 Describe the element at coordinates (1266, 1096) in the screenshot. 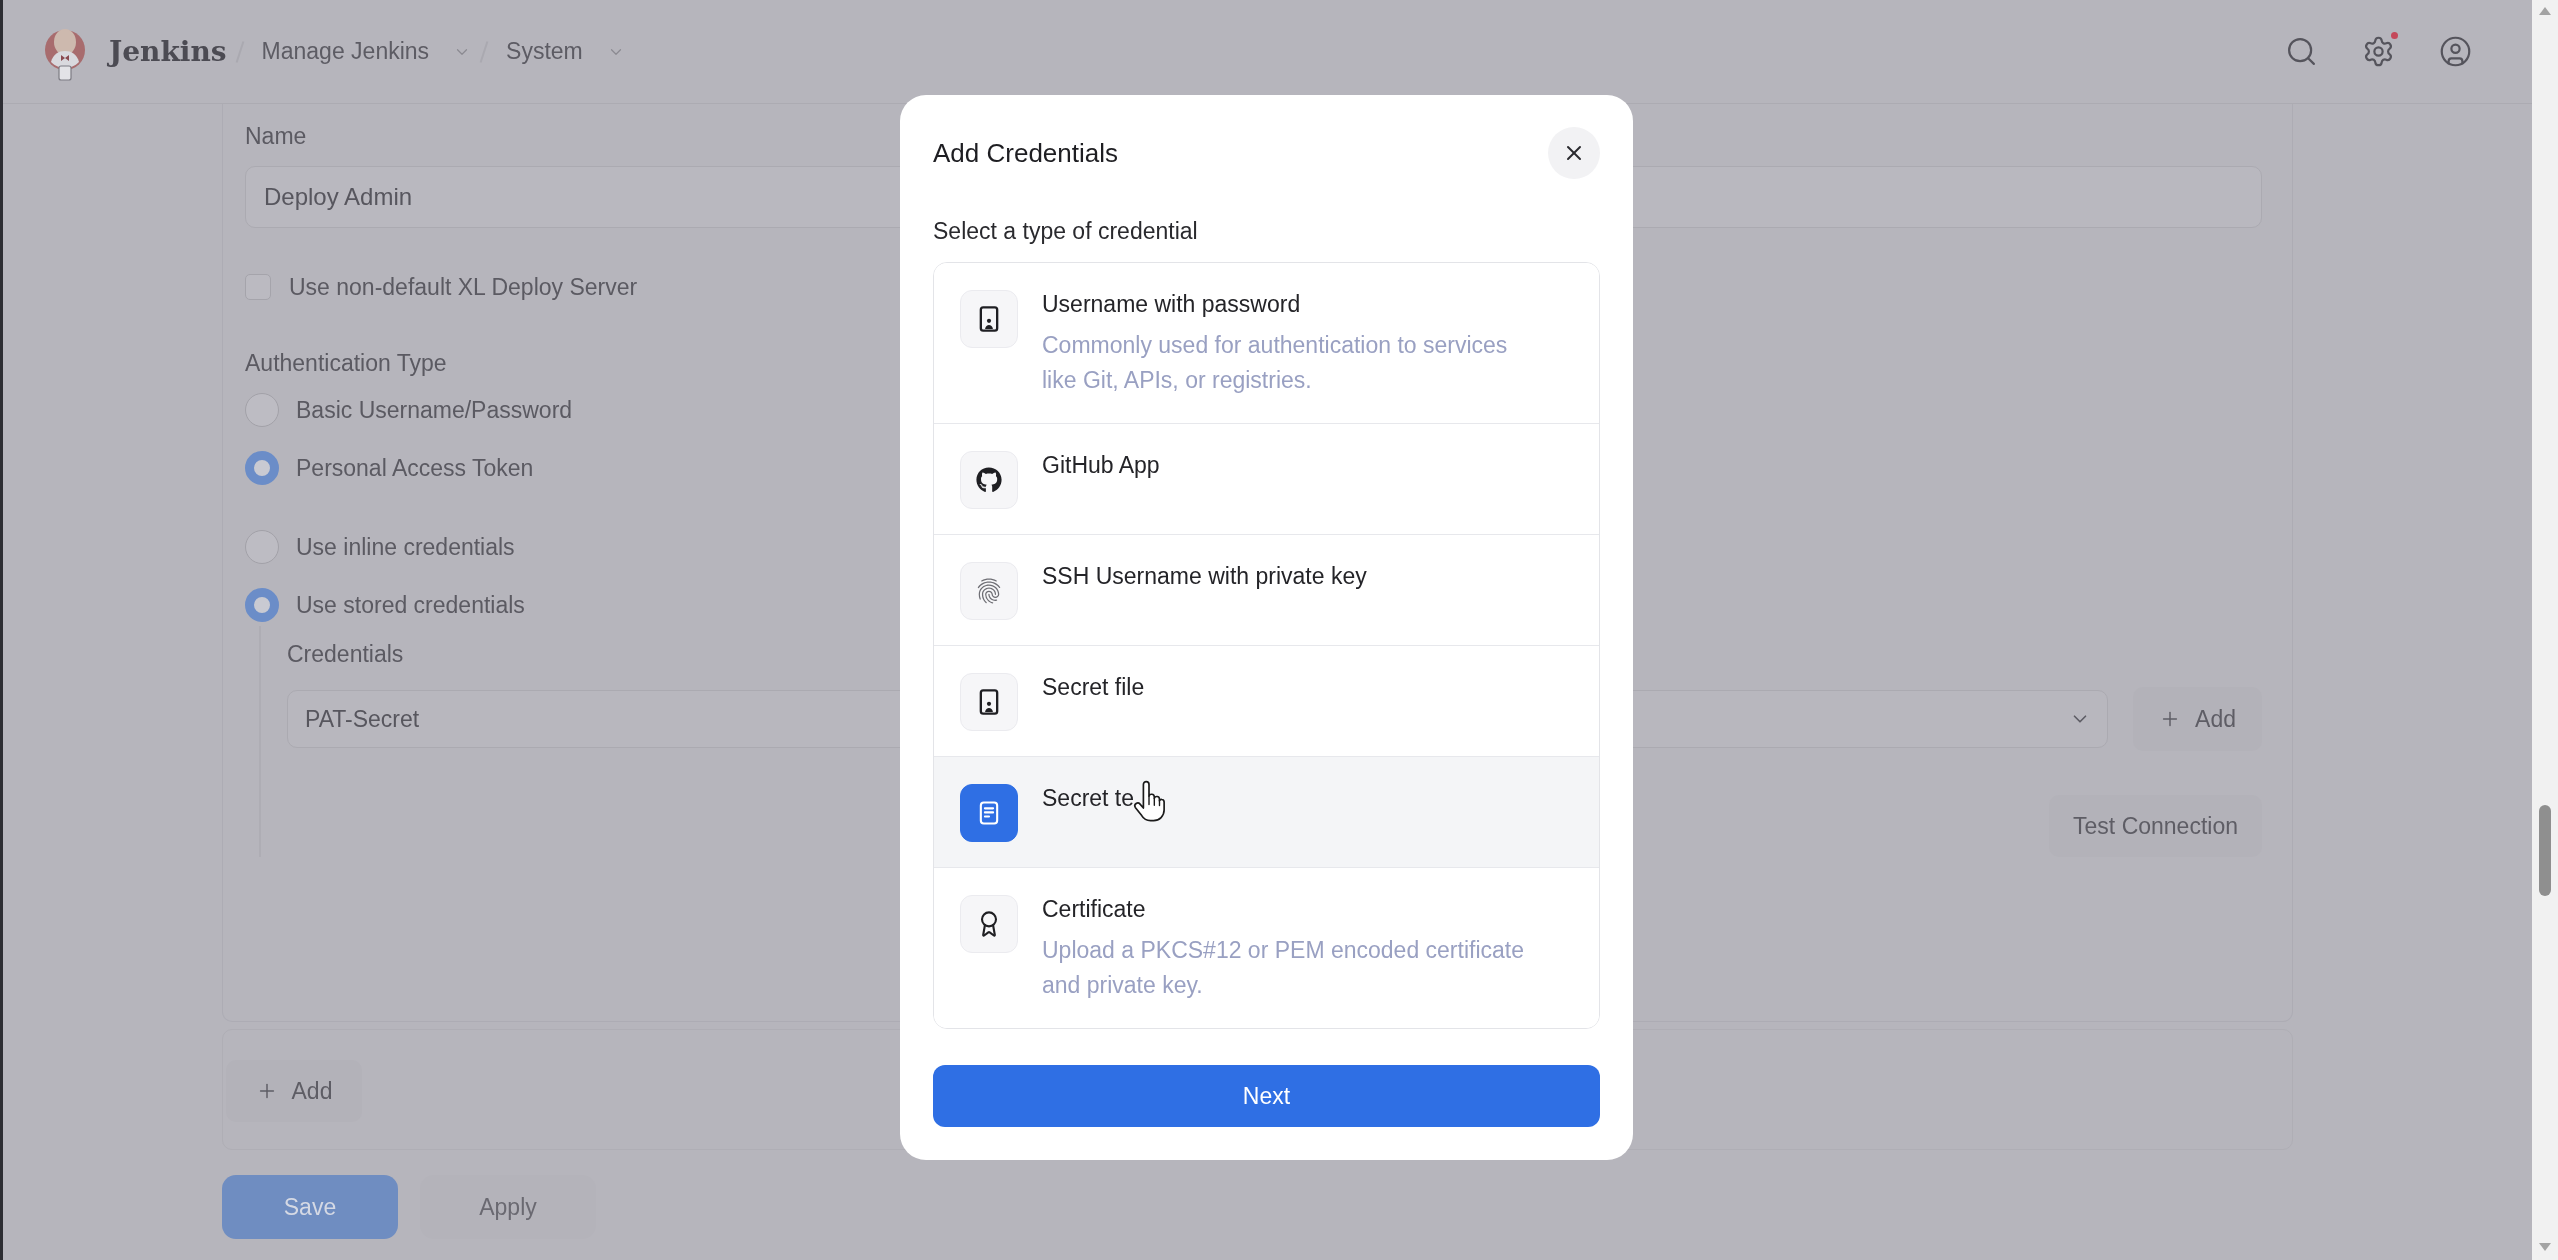

I see `next-button: Next` at that location.